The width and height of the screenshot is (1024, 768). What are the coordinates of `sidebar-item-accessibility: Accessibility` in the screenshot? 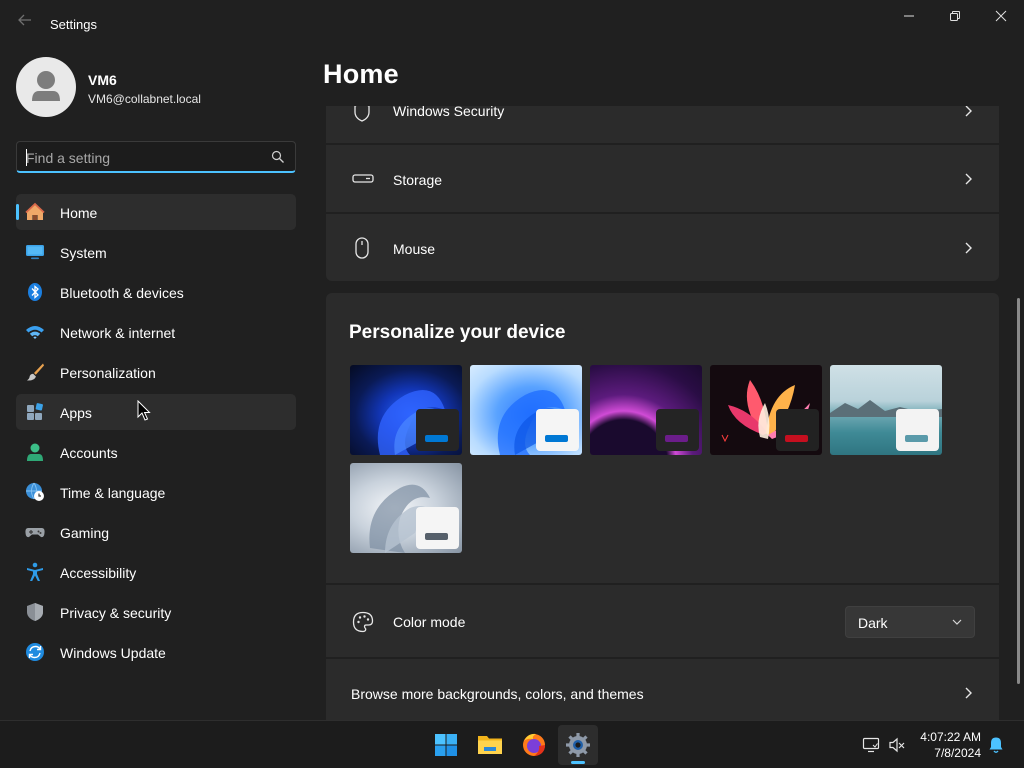 It's located at (156, 572).